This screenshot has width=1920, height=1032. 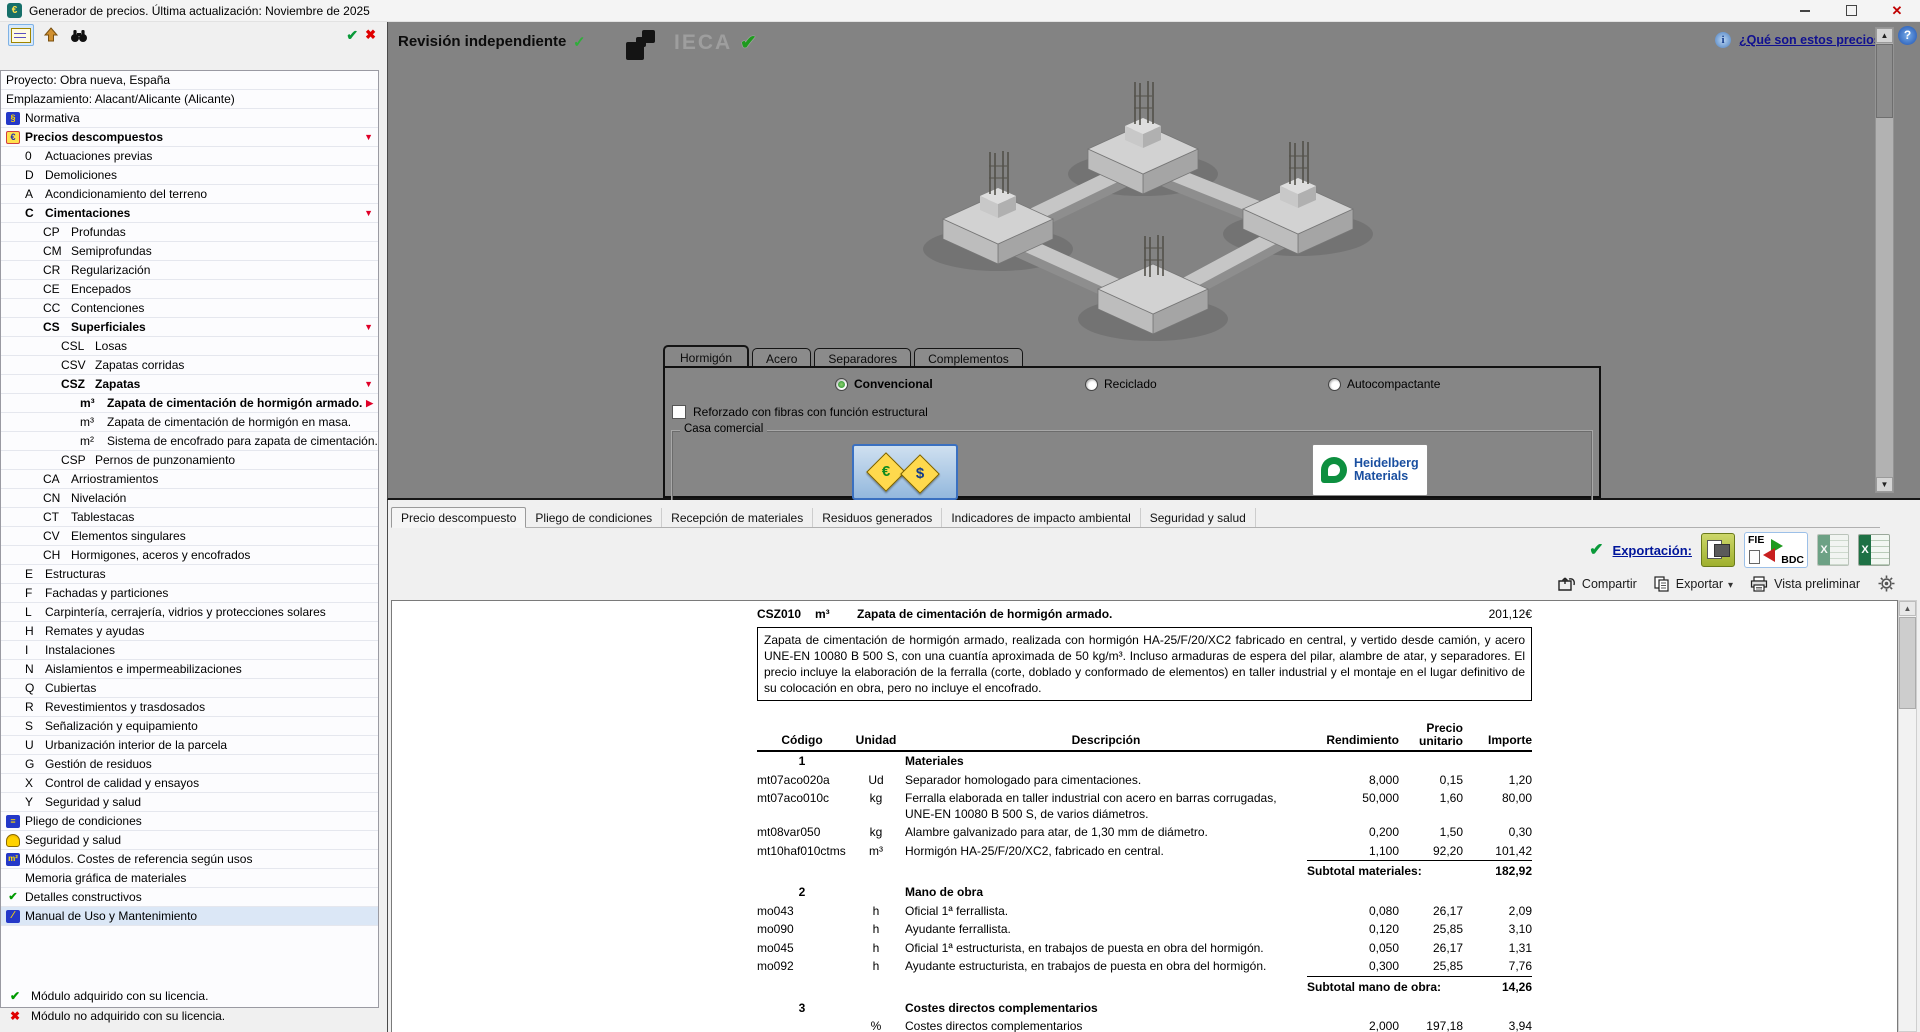 What do you see at coordinates (1886, 583) in the screenshot?
I see `settings-button` at bounding box center [1886, 583].